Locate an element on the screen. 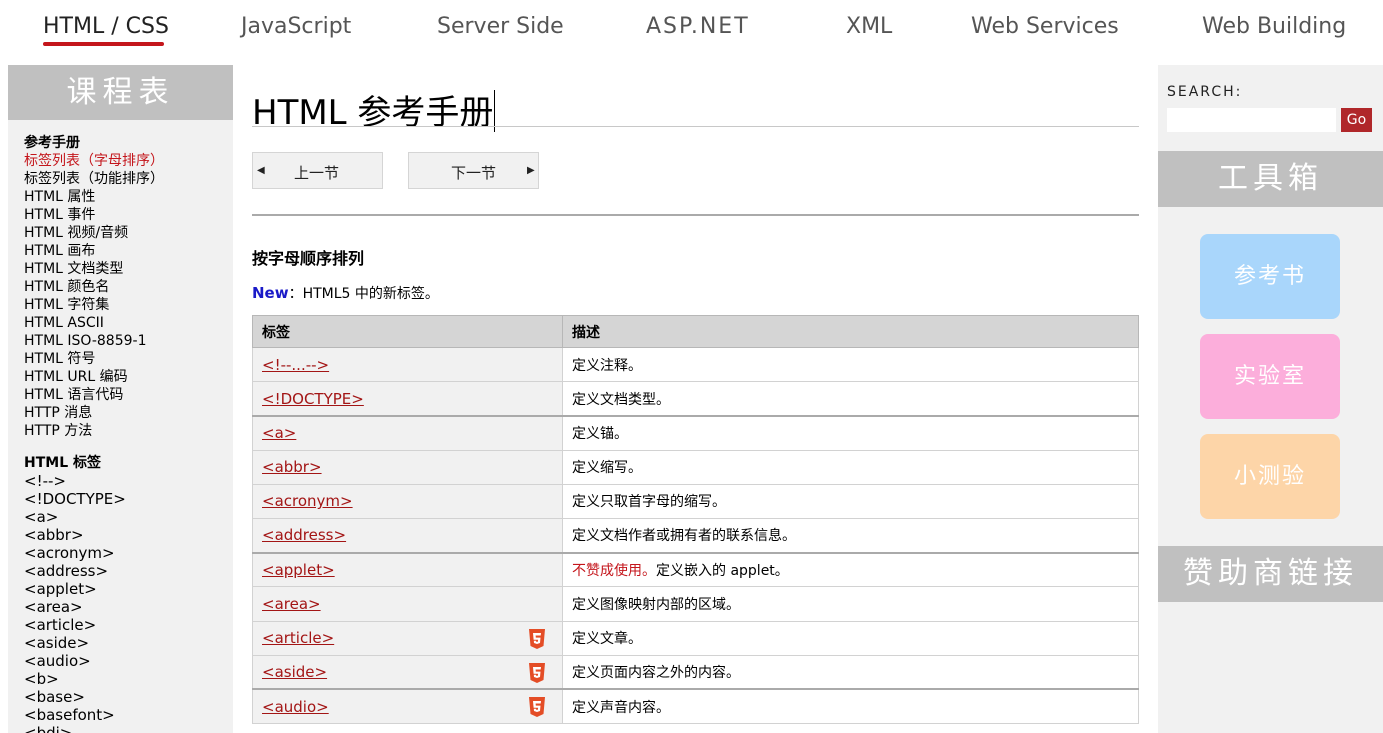 This screenshot has height=733, width=1383. next-section-button: 下一节 ▶ is located at coordinates (473, 170).